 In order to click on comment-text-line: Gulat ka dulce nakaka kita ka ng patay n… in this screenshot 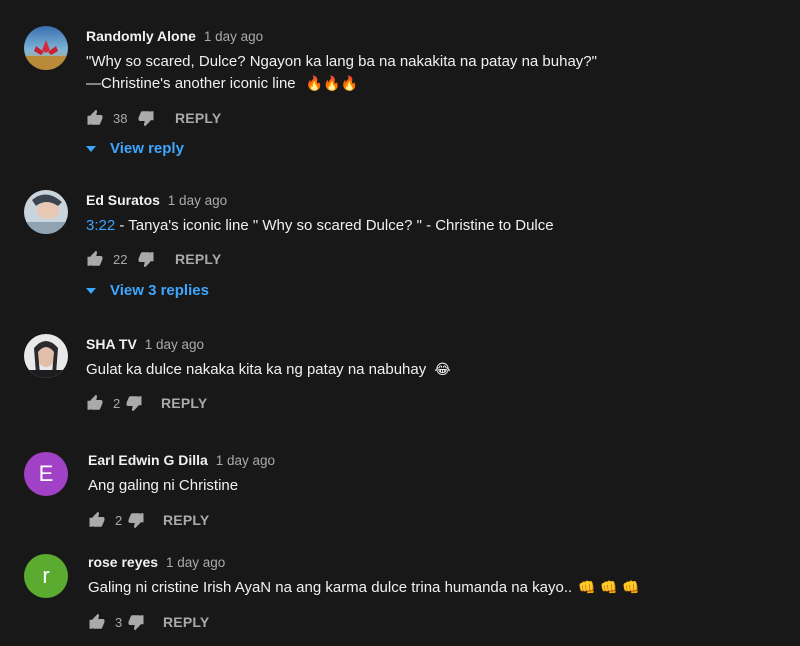, I will do `click(256, 369)`.